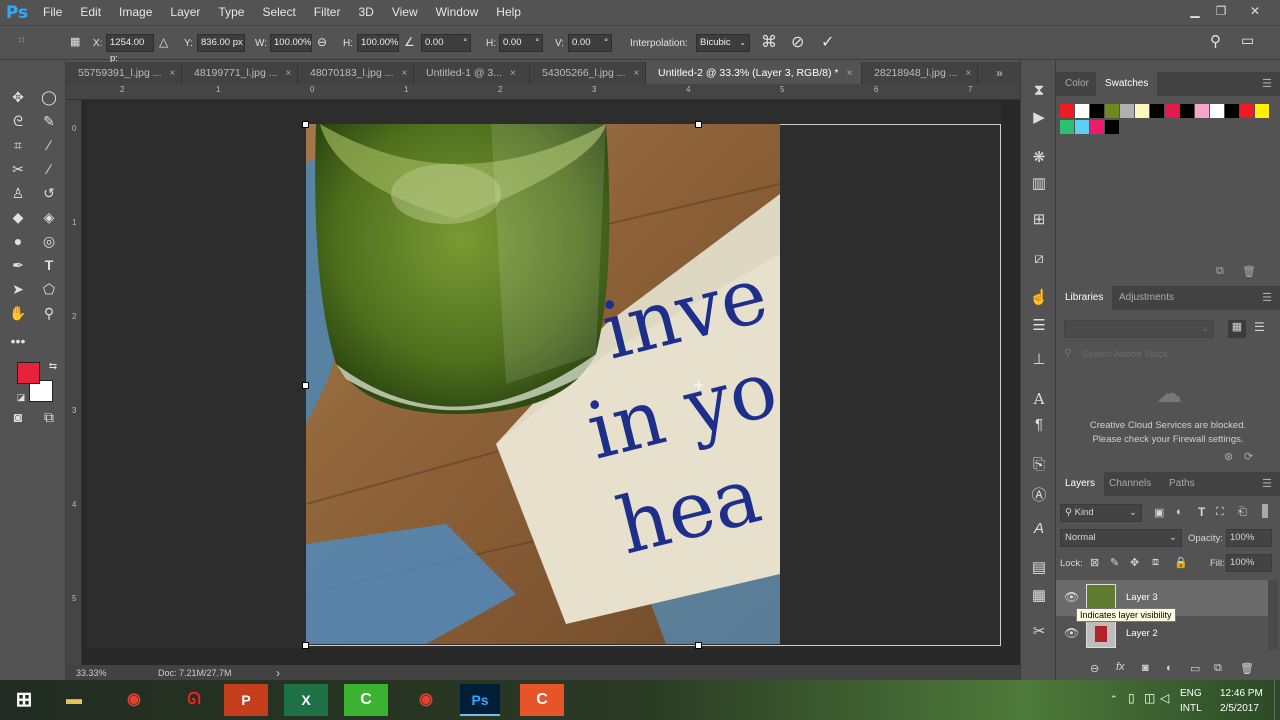 This screenshot has width=1280, height=720. What do you see at coordinates (278, 12) in the screenshot?
I see `menu-select: Select` at bounding box center [278, 12].